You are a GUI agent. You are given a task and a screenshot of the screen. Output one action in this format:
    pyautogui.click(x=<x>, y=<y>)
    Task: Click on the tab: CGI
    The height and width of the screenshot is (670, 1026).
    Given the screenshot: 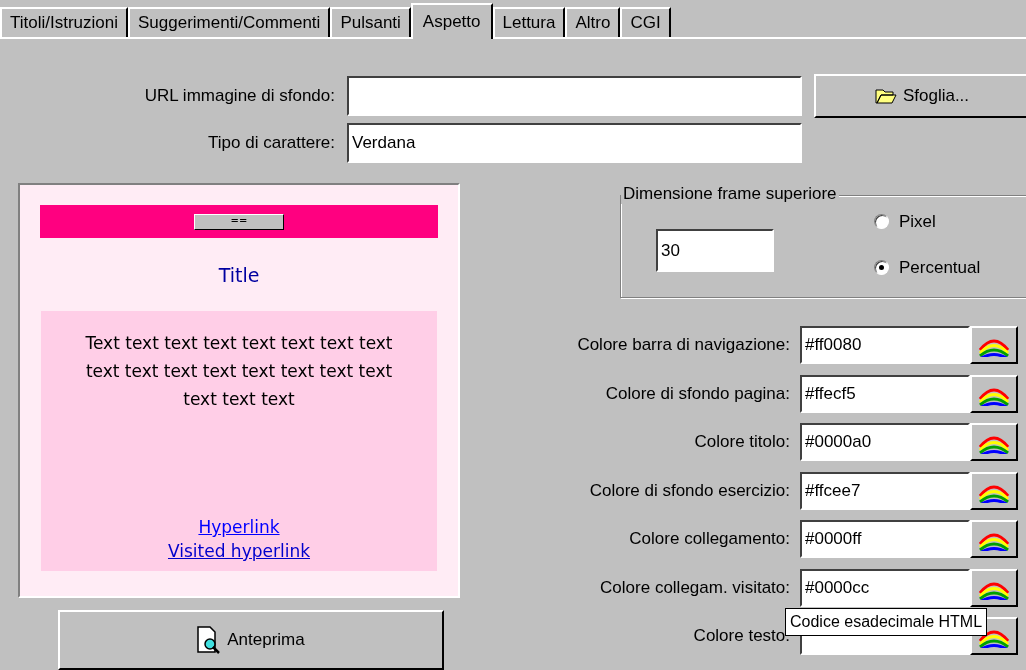 What is the action you would take?
    pyautogui.click(x=645, y=22)
    